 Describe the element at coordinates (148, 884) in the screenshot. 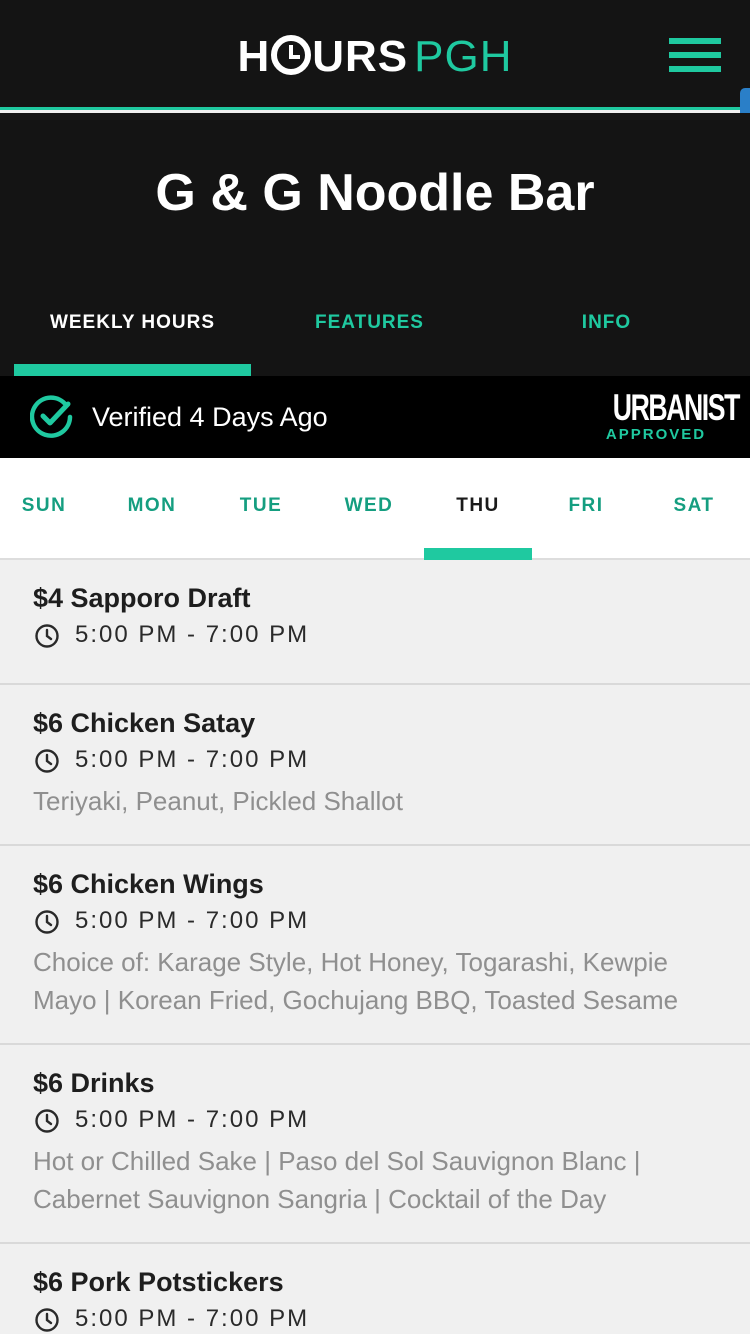

I see `special-name: $6 Chicken Wings` at that location.